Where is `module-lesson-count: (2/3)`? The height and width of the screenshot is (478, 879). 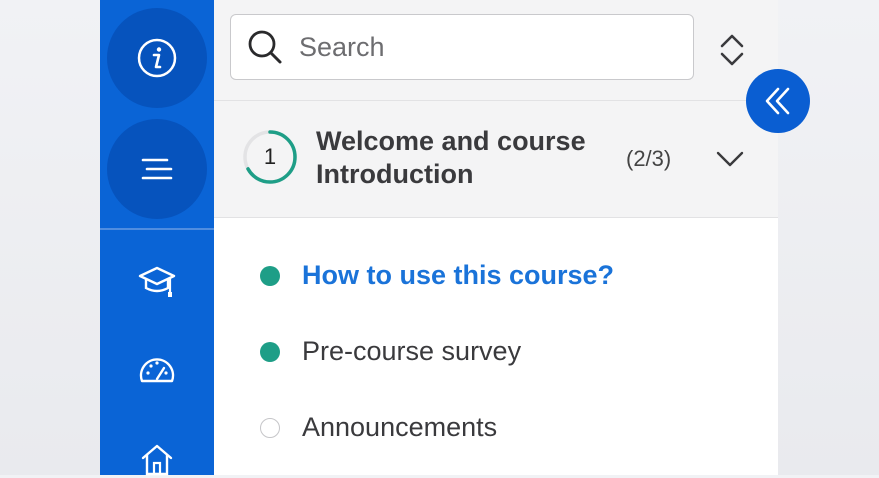
module-lesson-count: (2/3) is located at coordinates (649, 158).